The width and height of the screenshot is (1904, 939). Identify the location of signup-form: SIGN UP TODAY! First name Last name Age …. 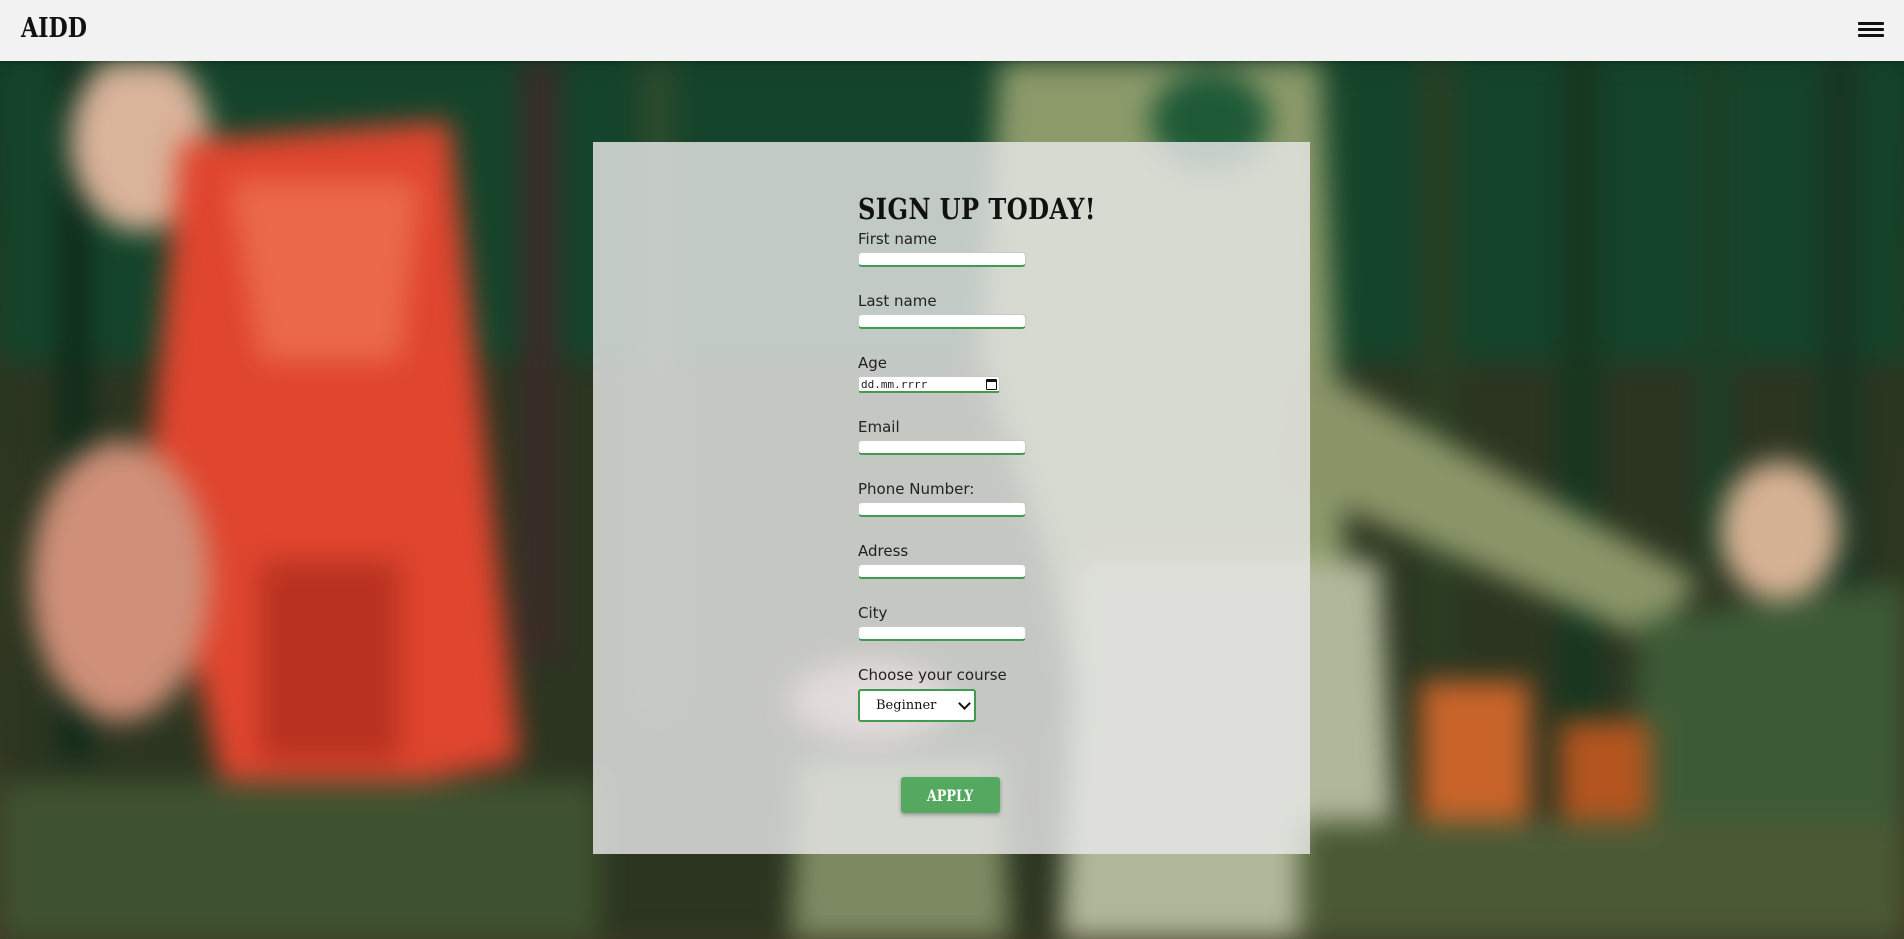
(988, 458).